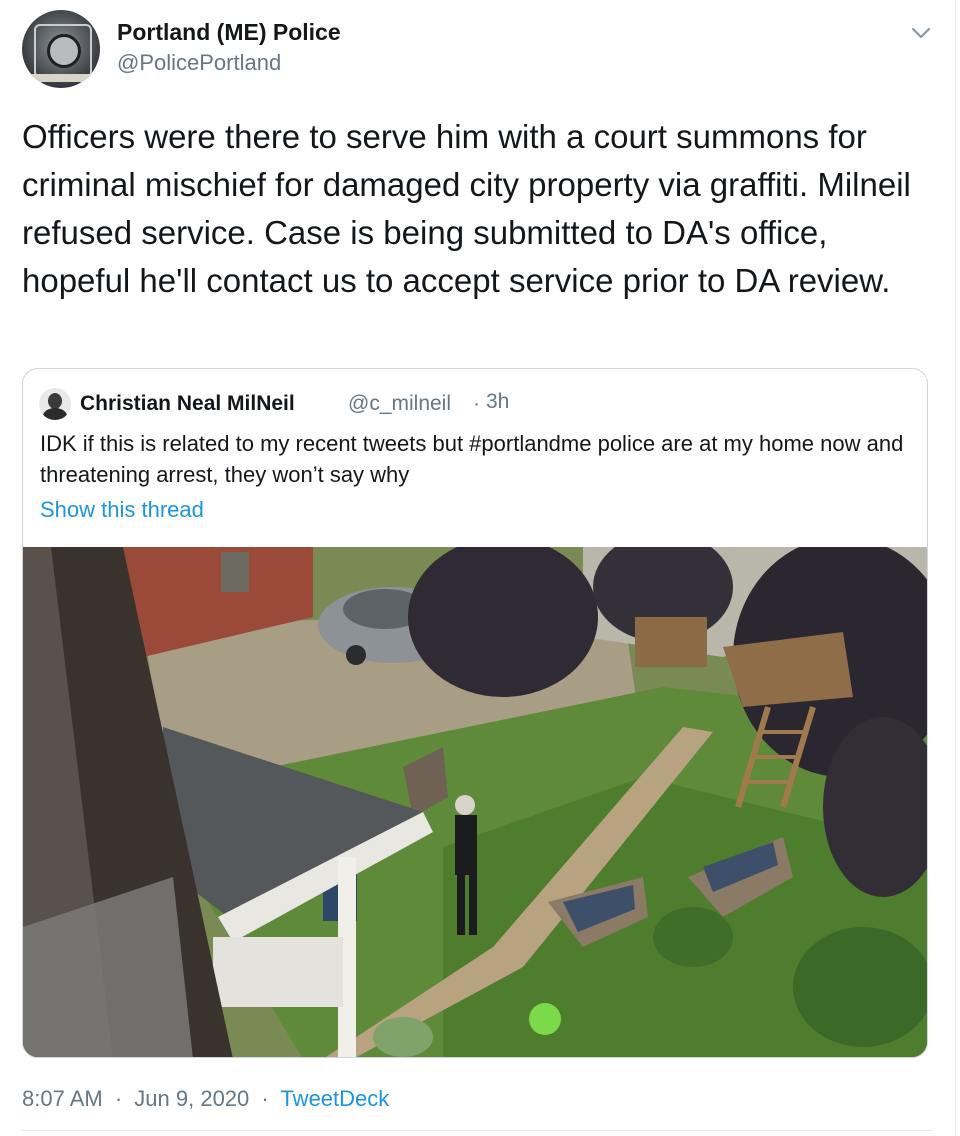  I want to click on chevron-down-icon, so click(921, 33).